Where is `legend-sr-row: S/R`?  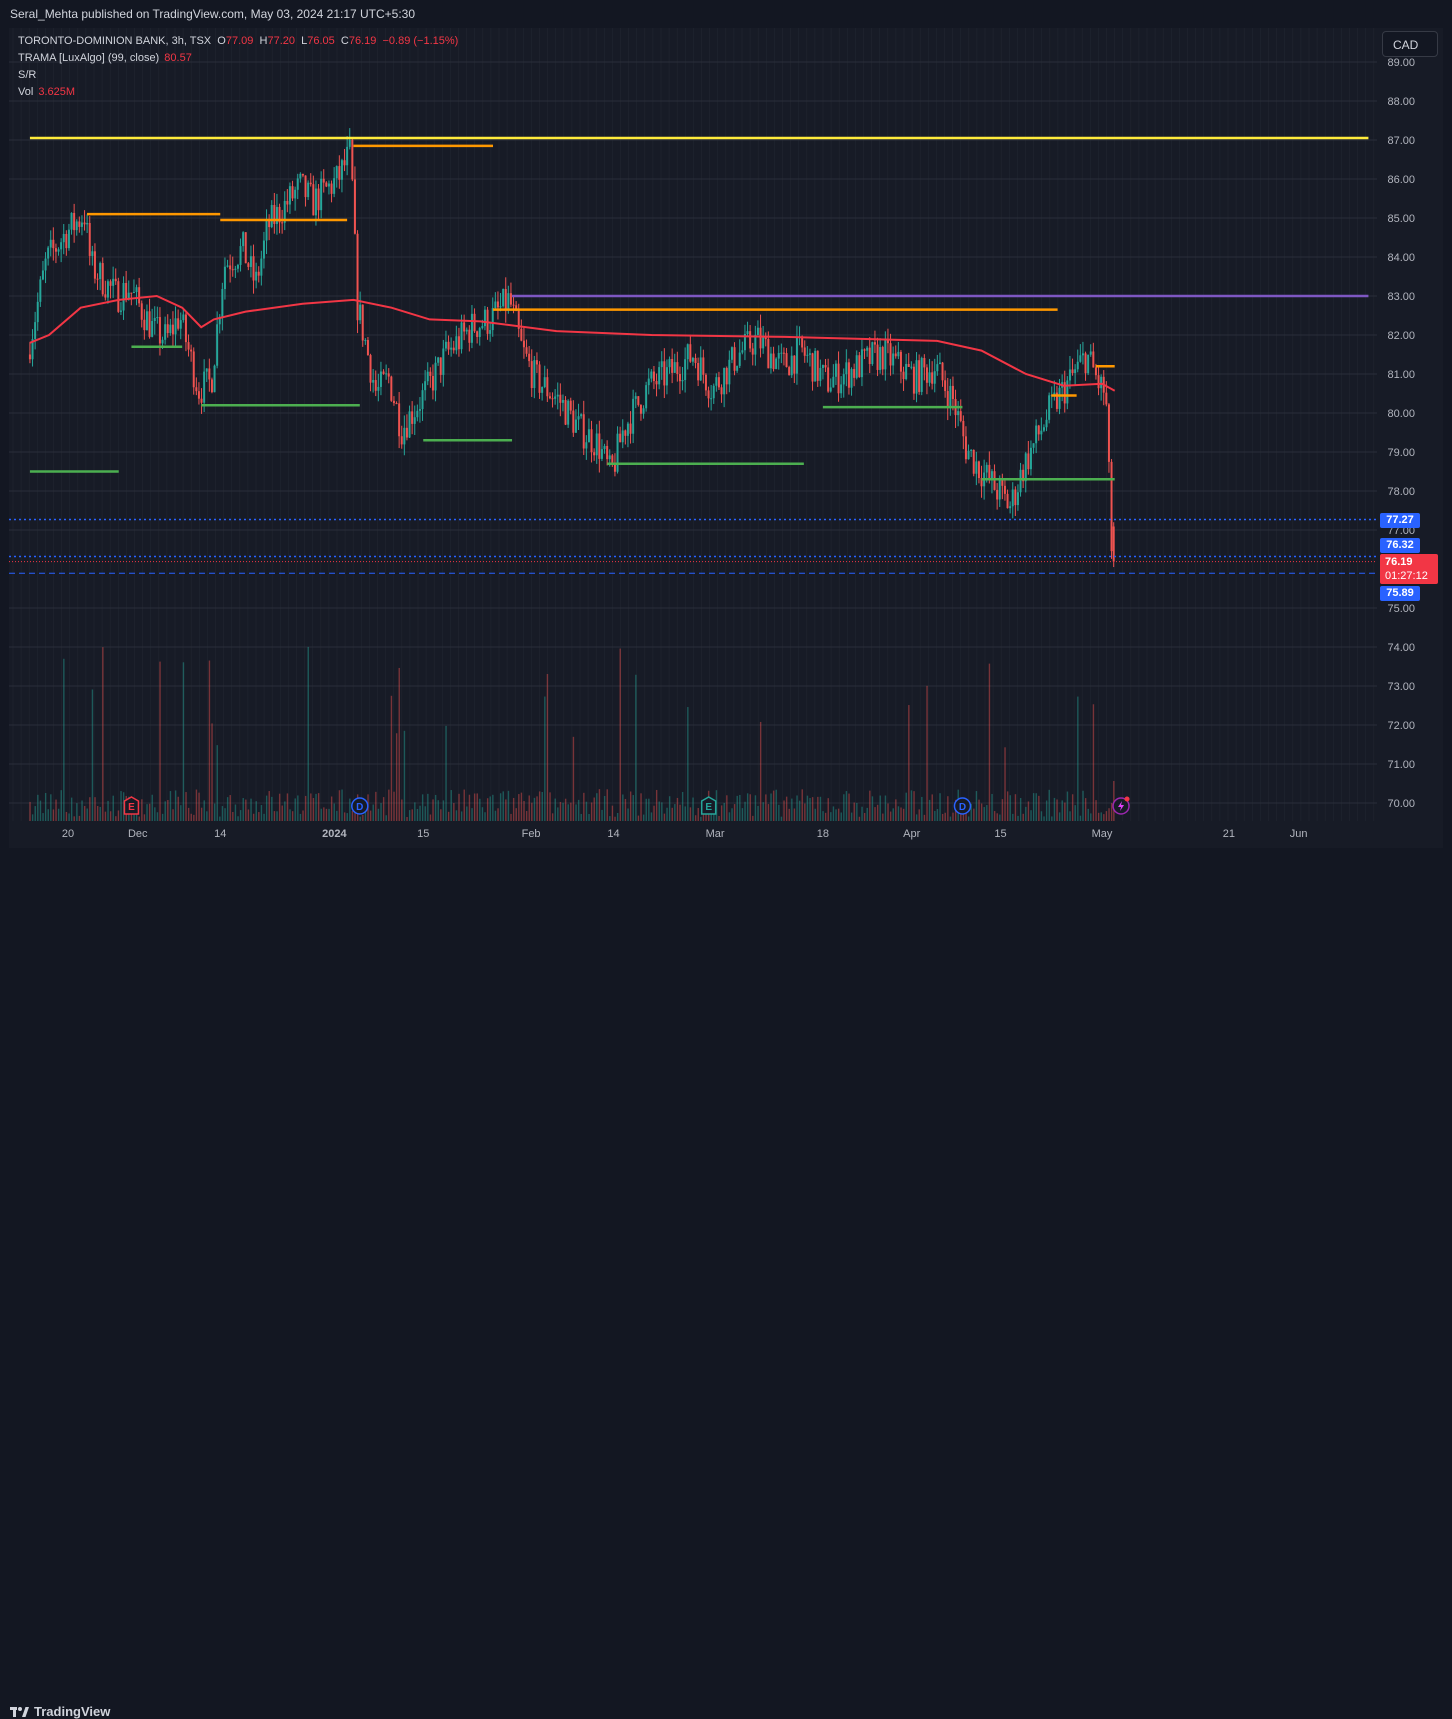
legend-sr-row: S/R is located at coordinates (27, 75).